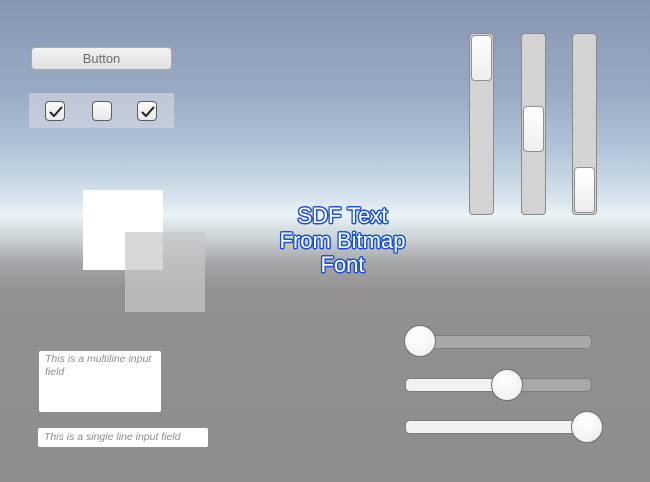 The width and height of the screenshot is (650, 482). Describe the element at coordinates (101, 58) in the screenshot. I see `button: Button` at that location.